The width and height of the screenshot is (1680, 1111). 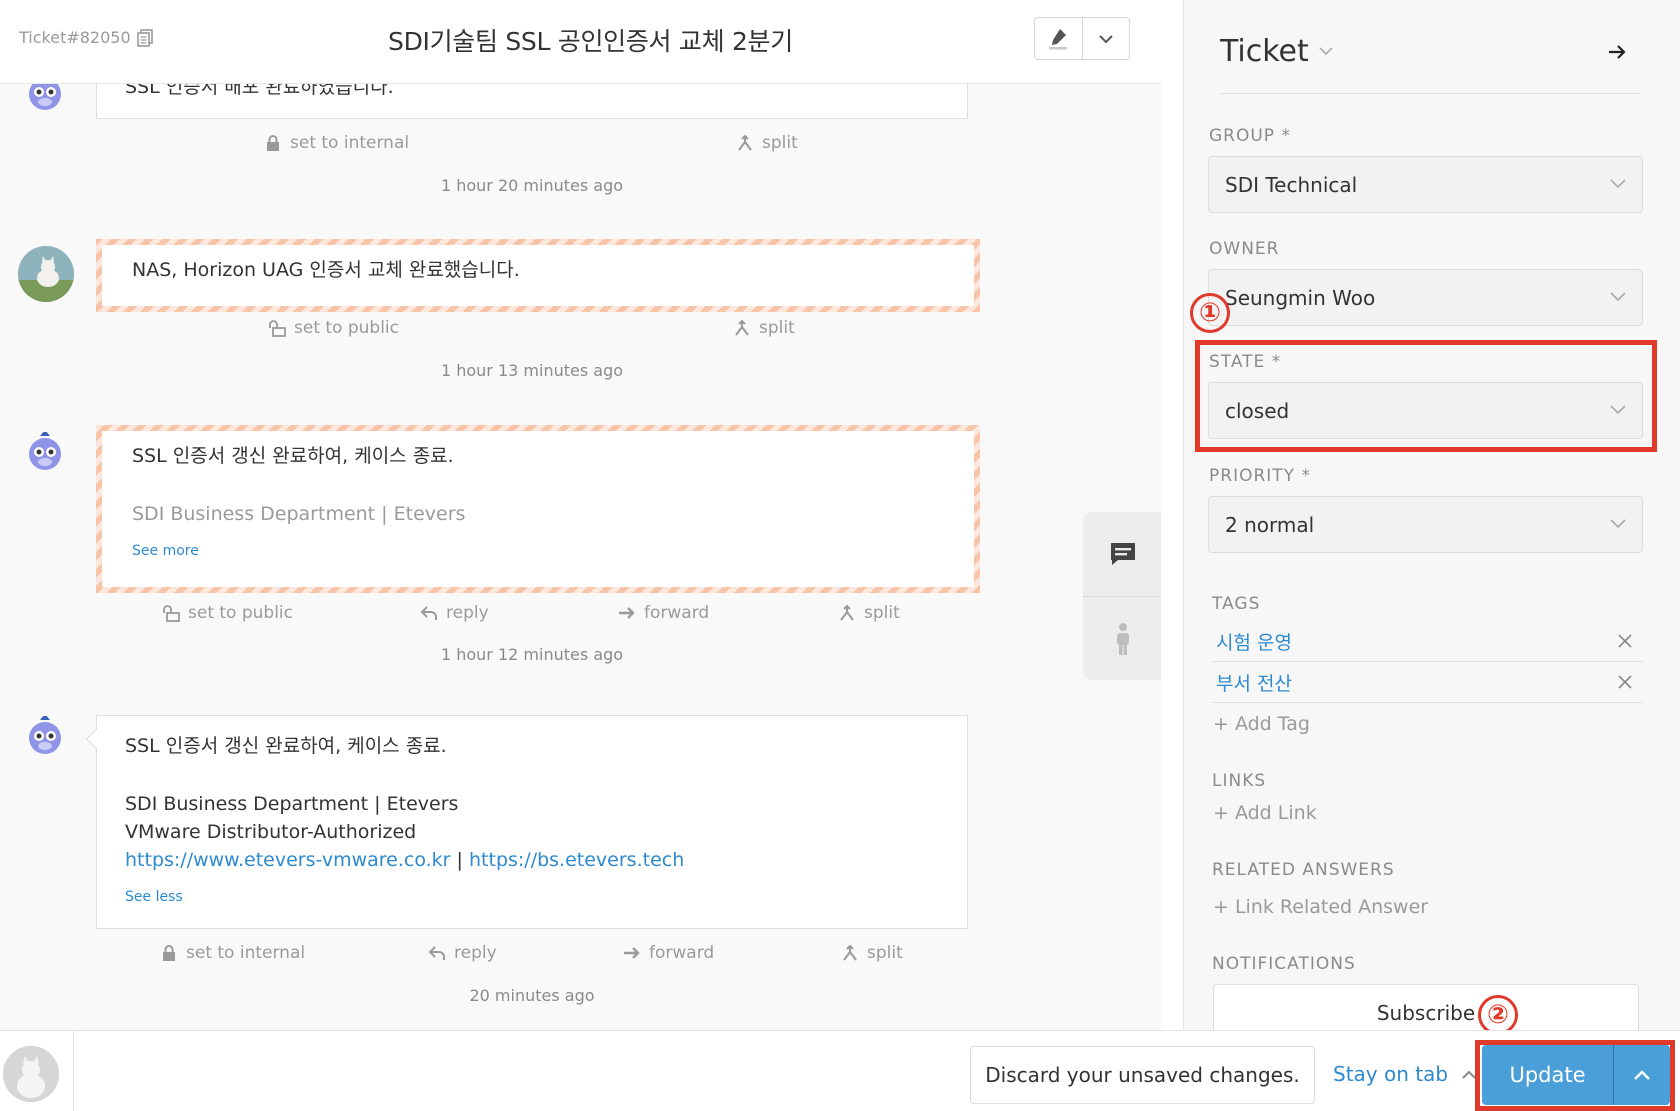 What do you see at coordinates (1260, 476) in the screenshot?
I see `priority-label: PRIORITY *` at bounding box center [1260, 476].